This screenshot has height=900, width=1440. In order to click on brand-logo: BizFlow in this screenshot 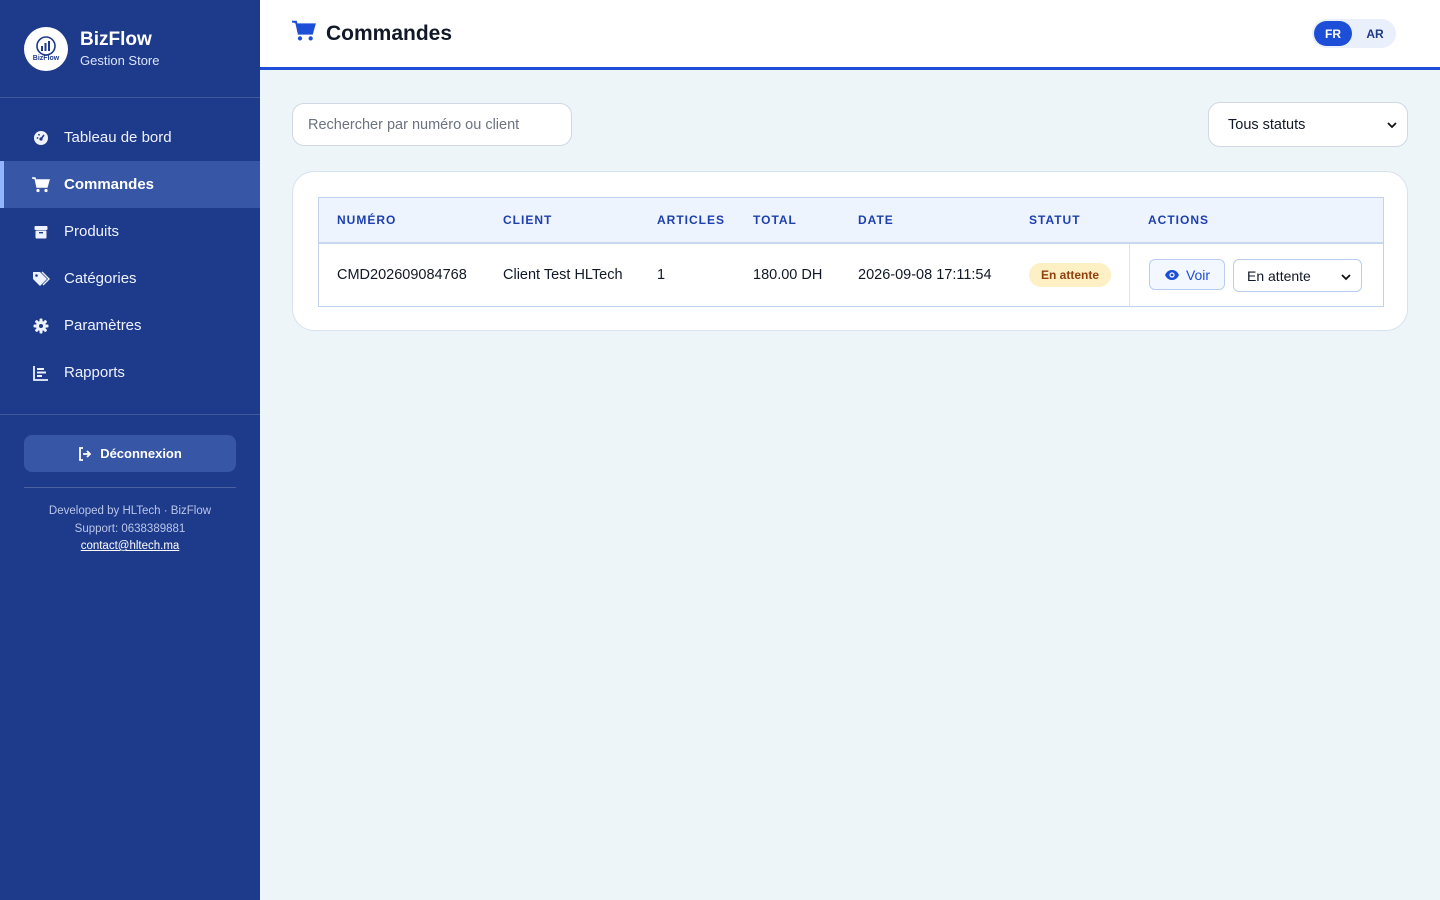, I will do `click(46, 48)`.